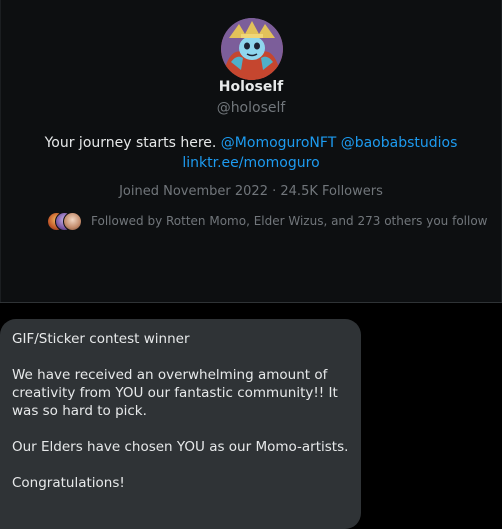 The image size is (502, 529). What do you see at coordinates (331, 191) in the screenshot?
I see `followers-count: 24.5K Followers` at bounding box center [331, 191].